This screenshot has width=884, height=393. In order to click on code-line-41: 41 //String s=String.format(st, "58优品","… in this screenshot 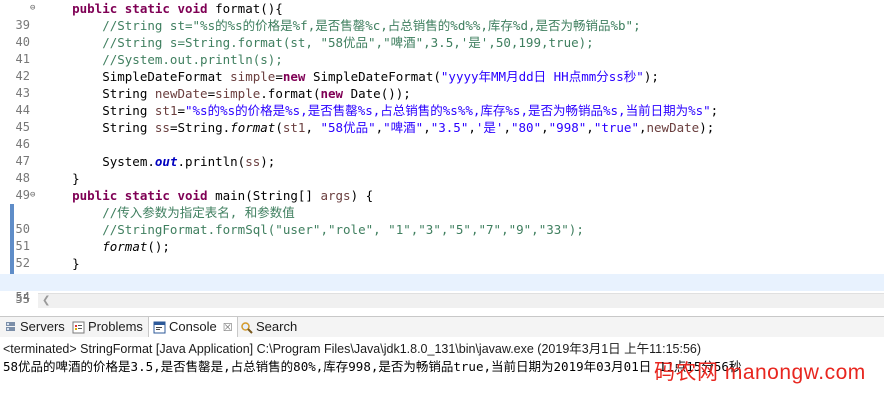, I will do `click(442, 50)`.